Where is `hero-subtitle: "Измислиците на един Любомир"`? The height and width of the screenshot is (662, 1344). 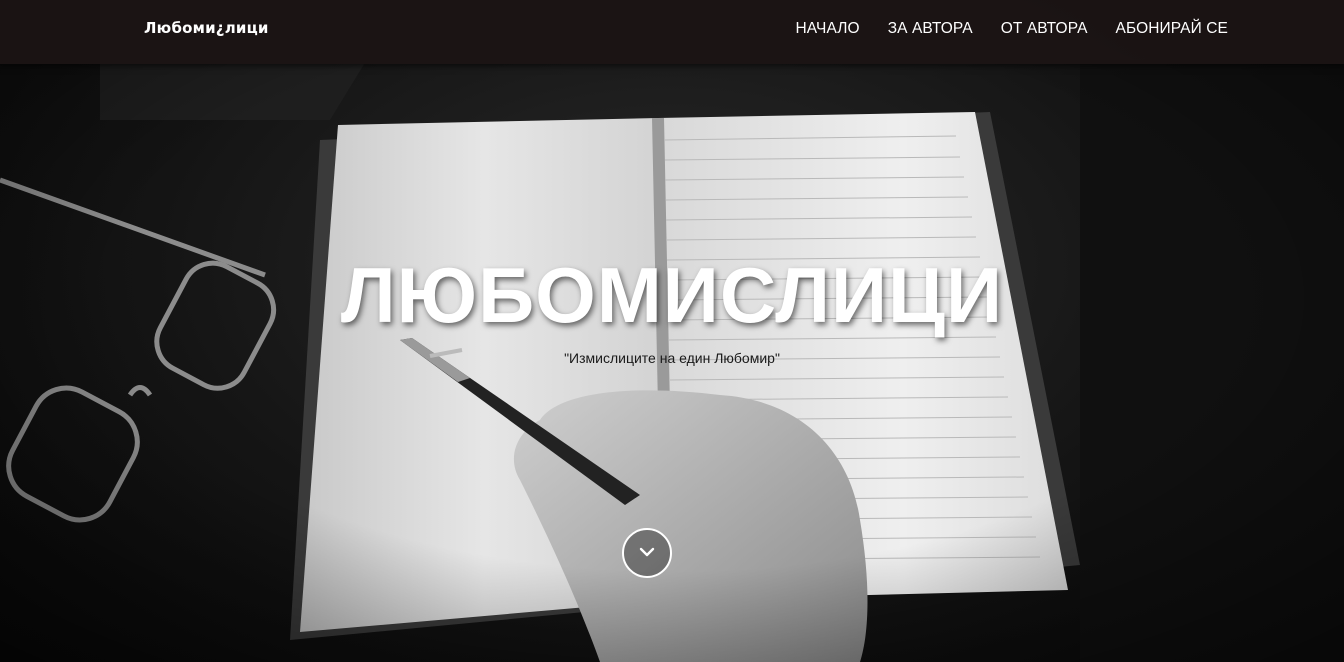 hero-subtitle: "Измислиците на един Любомир" is located at coordinates (672, 358).